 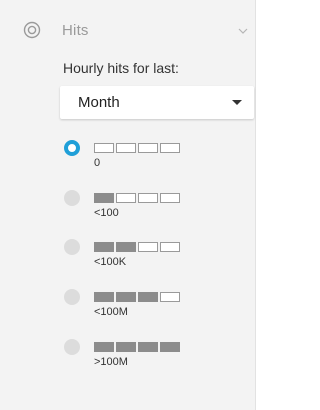 What do you see at coordinates (72, 148) in the screenshot?
I see `radio-selected-icon` at bounding box center [72, 148].